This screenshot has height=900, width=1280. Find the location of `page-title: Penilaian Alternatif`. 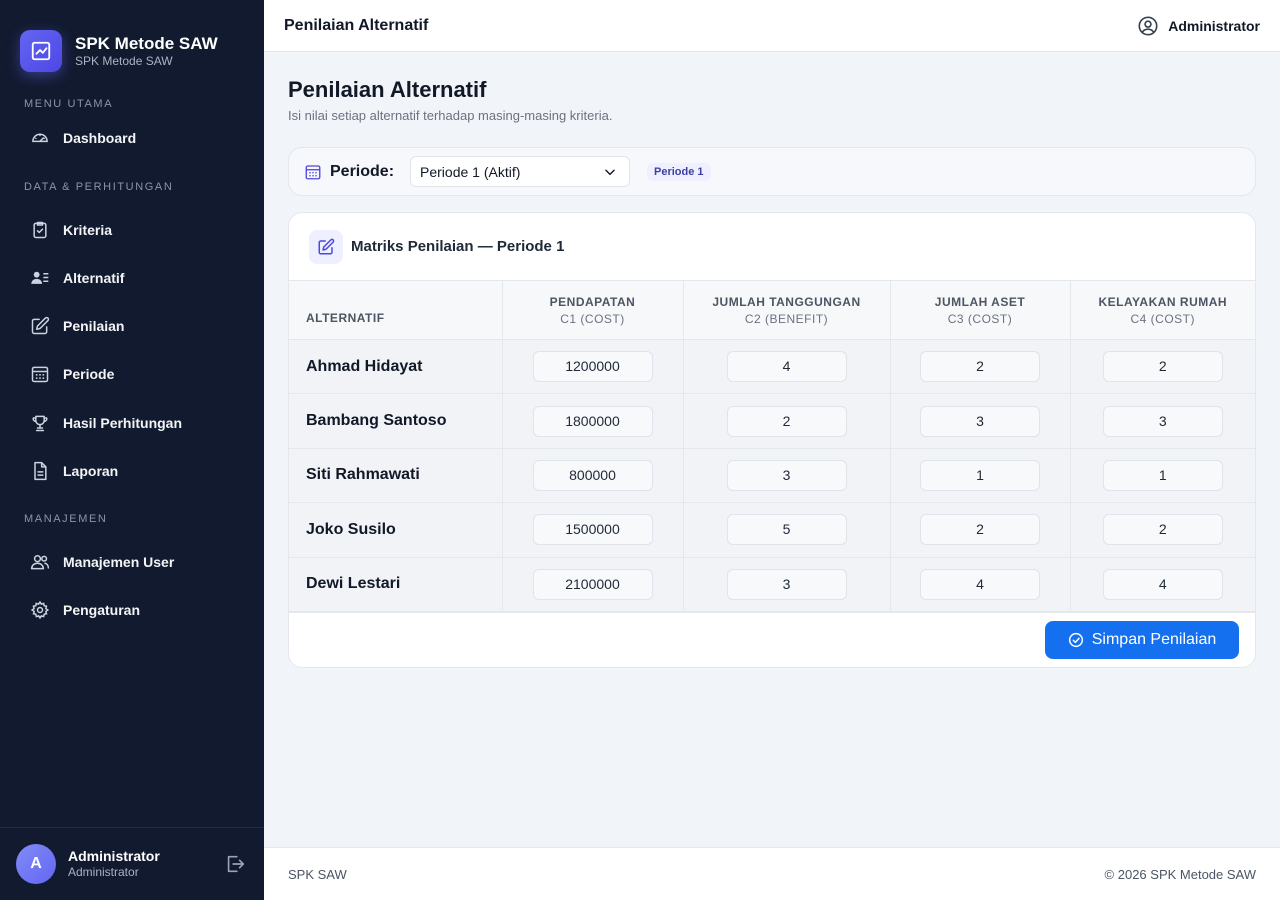

page-title: Penilaian Alternatif is located at coordinates (387, 89).